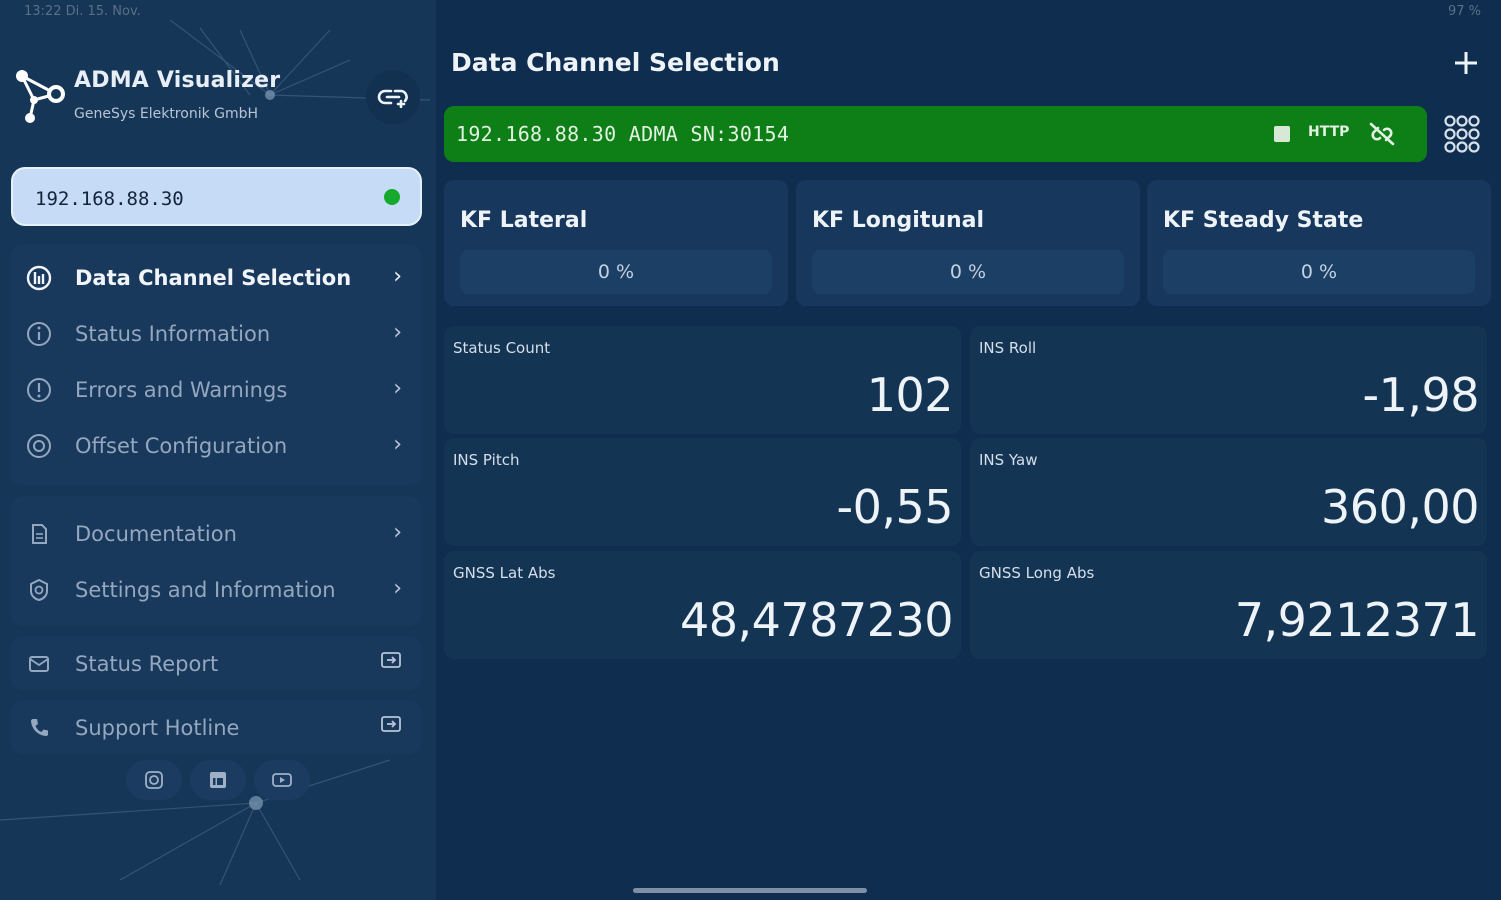  I want to click on sidebar-item-label: Data Channel Selection, so click(213, 278).